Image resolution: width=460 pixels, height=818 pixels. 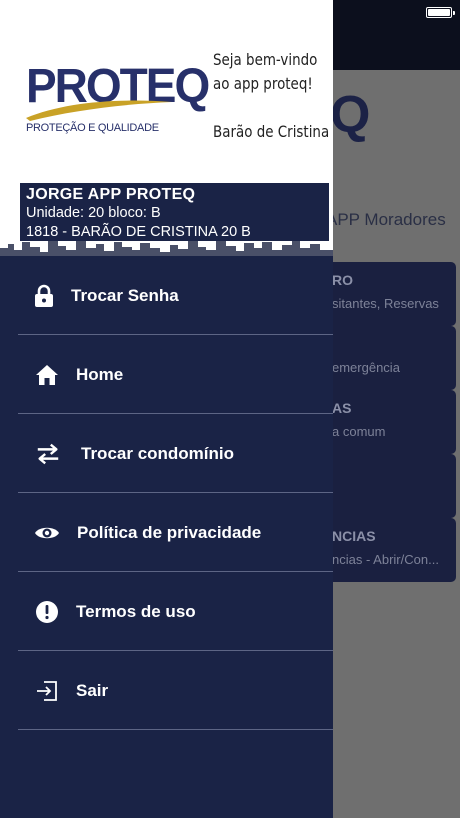 I want to click on background-card: RO sitantes, Reservas, so click(x=388, y=294).